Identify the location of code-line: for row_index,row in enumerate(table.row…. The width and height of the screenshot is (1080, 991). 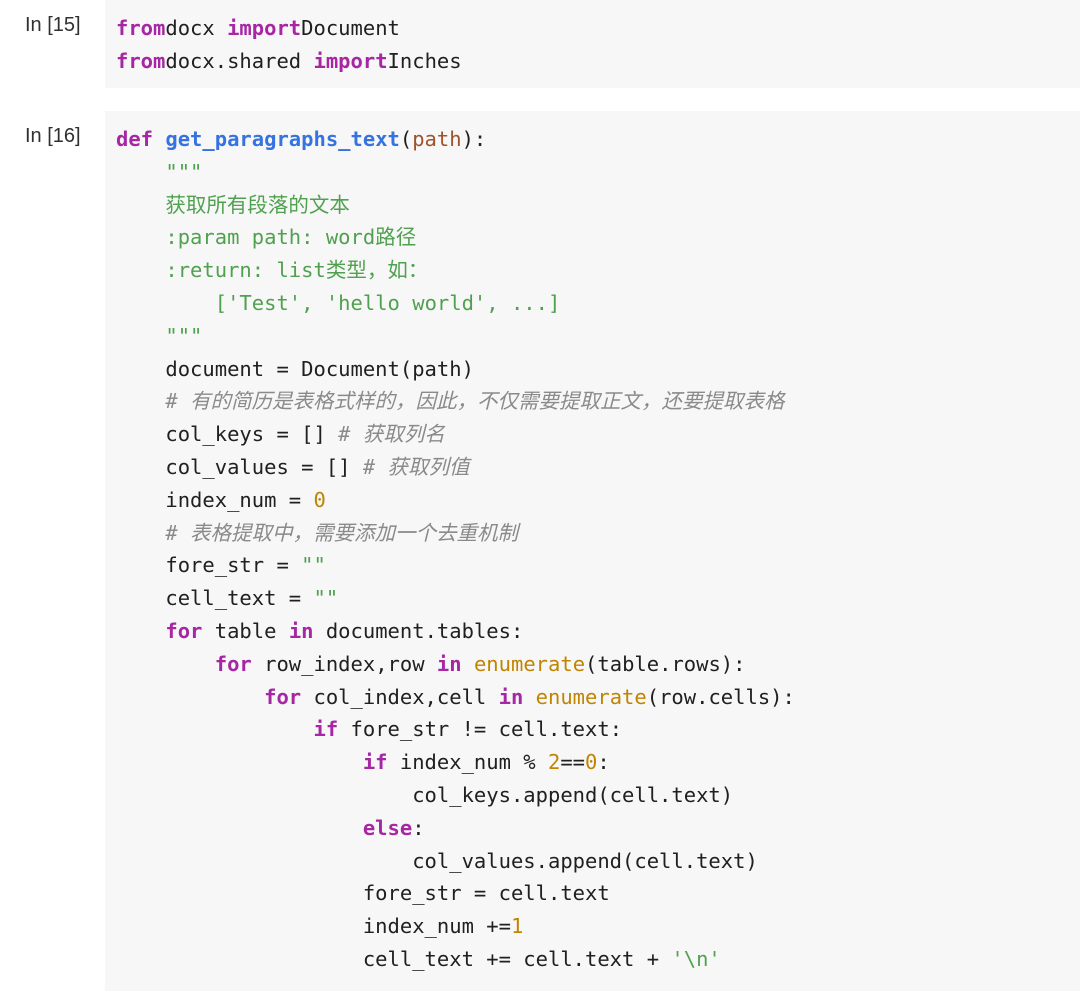
(455, 664).